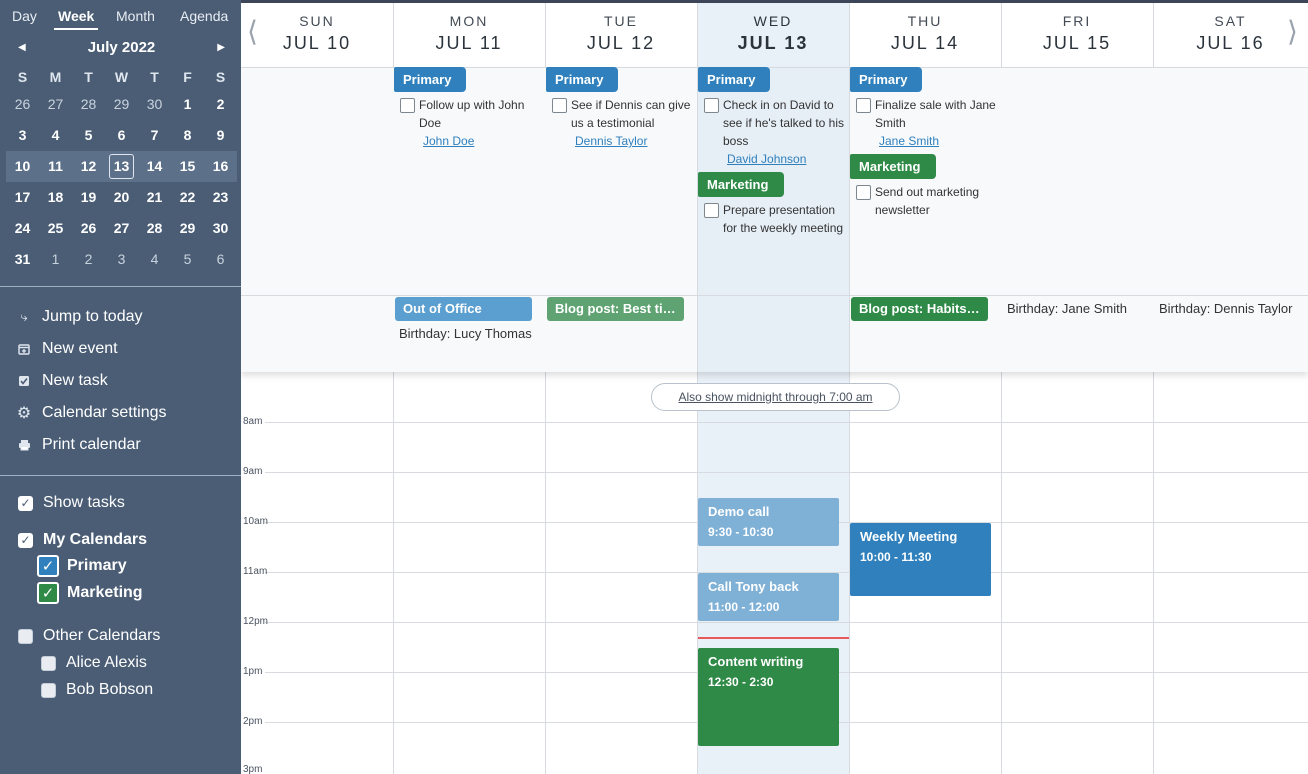 The width and height of the screenshot is (1308, 774). Describe the element at coordinates (154, 166) in the screenshot. I see `mini-cal-day: 14` at that location.